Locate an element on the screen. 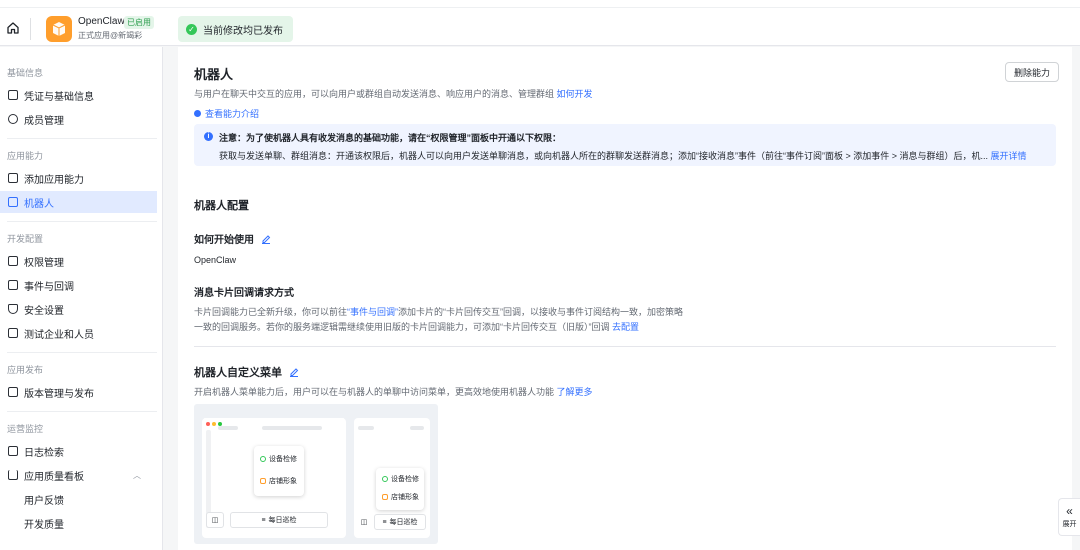 The height and width of the screenshot is (550, 1080). preview-desktop-window: 设备检修 店铺形象 ◫ ≡ 每日巡检 is located at coordinates (274, 478).